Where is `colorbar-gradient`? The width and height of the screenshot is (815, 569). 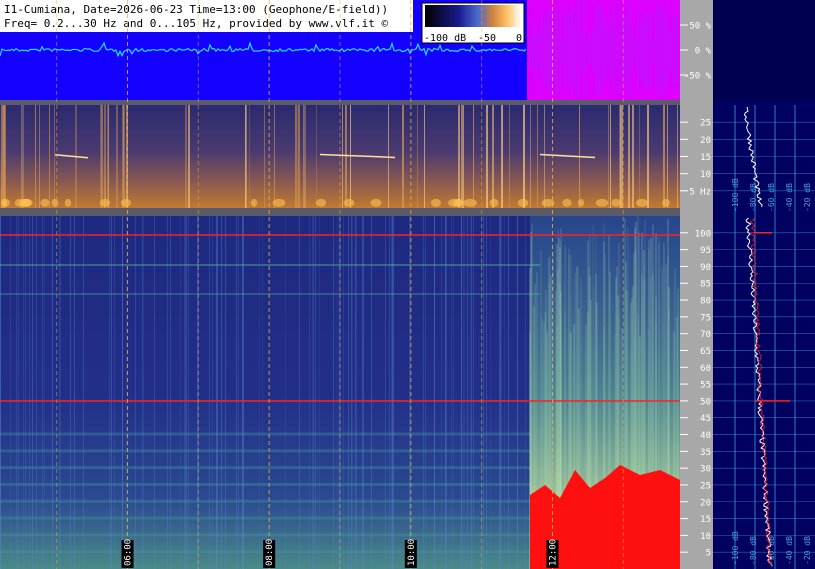
colorbar-gradient is located at coordinates (473, 16).